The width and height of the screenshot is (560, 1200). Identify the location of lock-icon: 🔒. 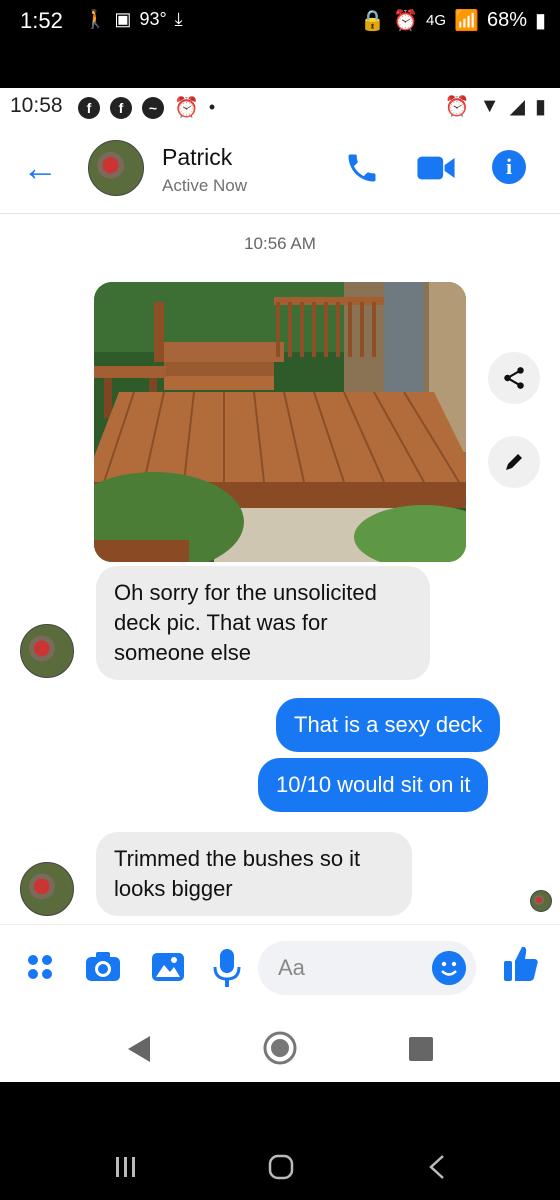
(373, 21).